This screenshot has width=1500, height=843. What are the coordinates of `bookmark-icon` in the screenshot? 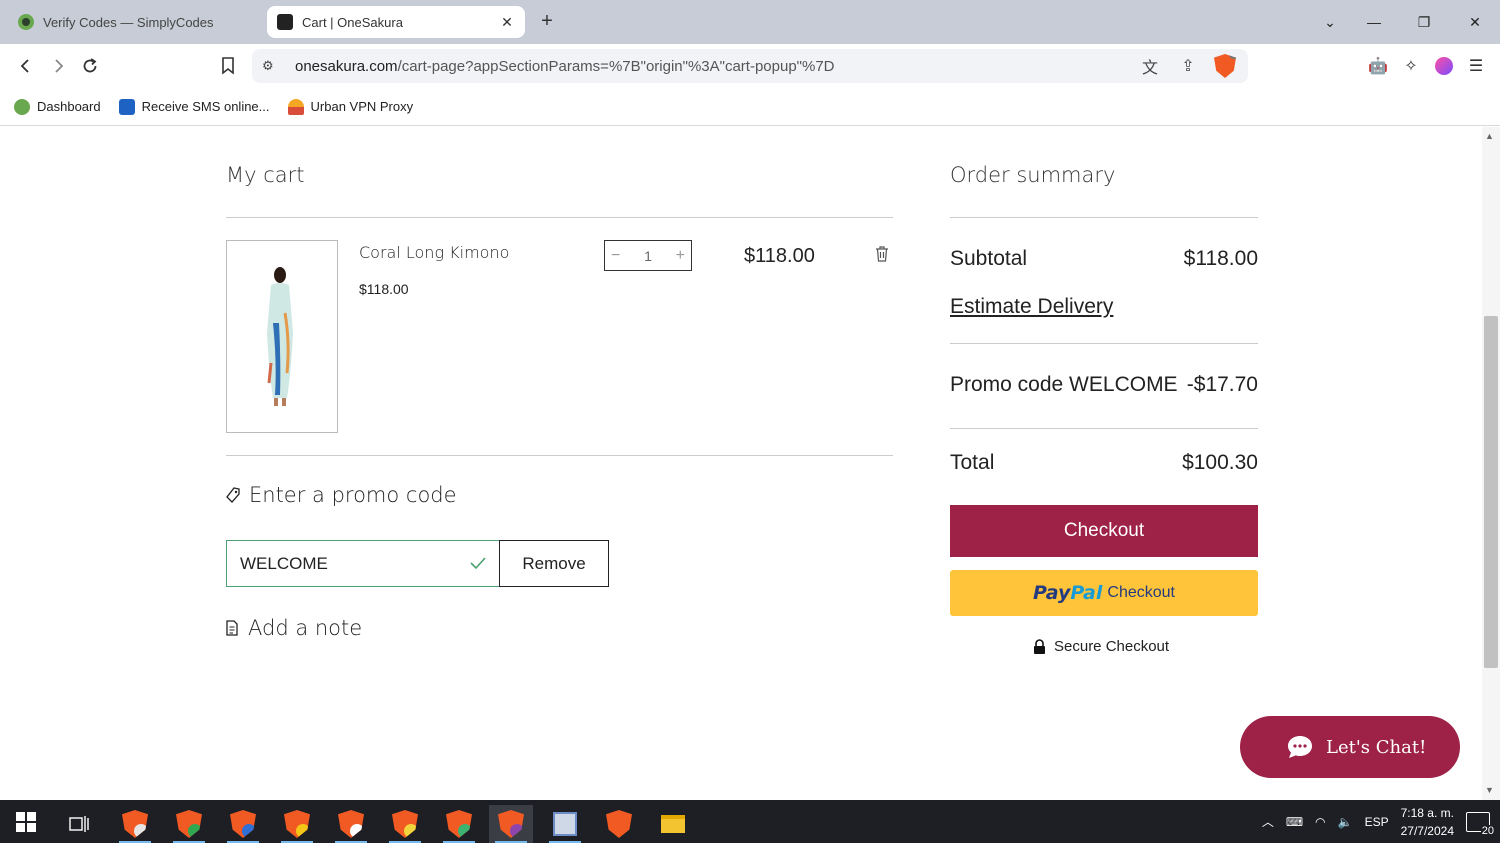 It's located at (228, 66).